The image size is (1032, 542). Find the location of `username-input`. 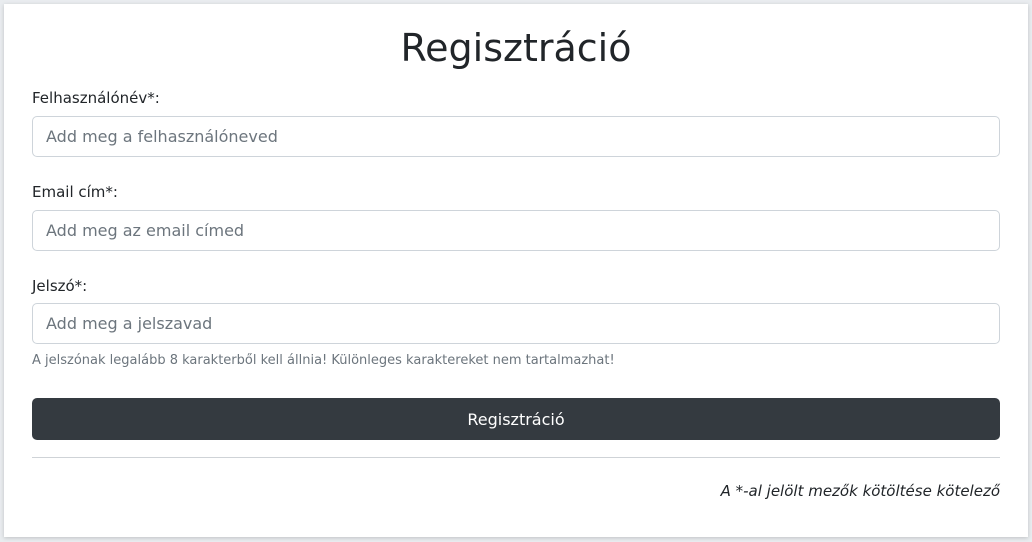

username-input is located at coordinates (516, 136).